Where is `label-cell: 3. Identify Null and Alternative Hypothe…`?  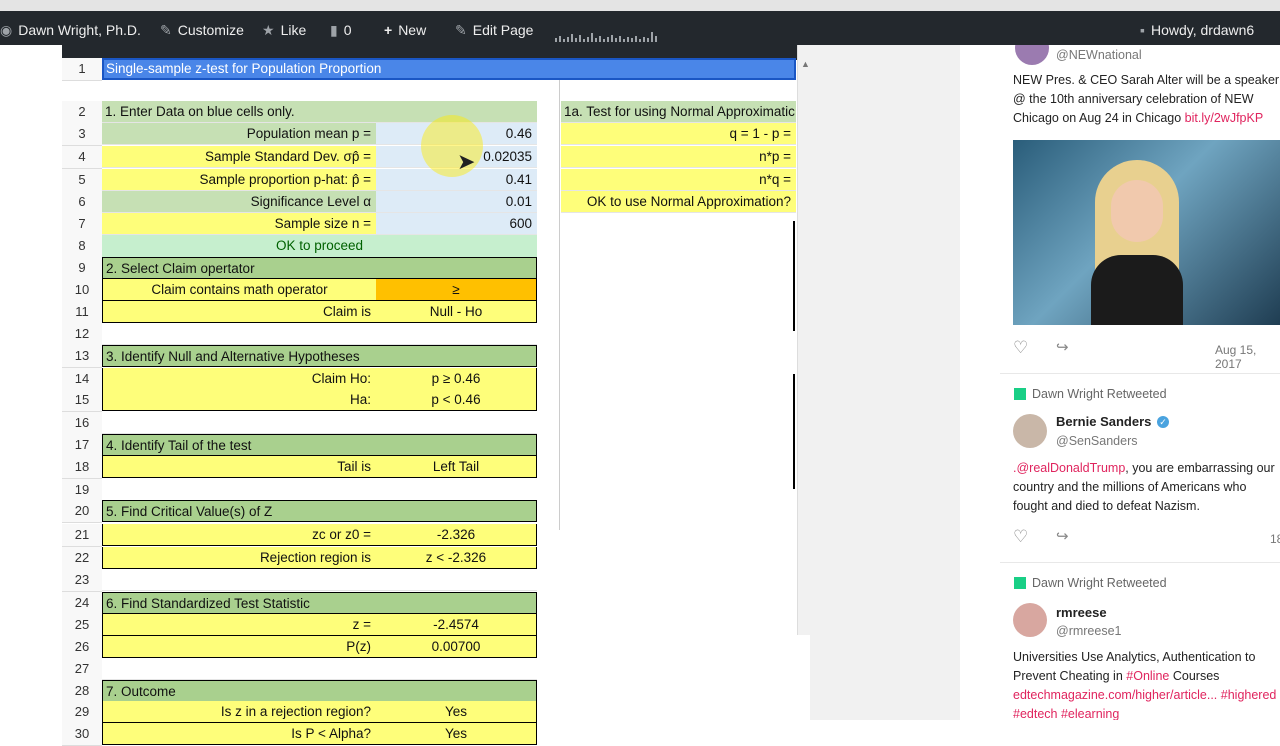 label-cell: 3. Identify Null and Alternative Hypothe… is located at coordinates (239, 356).